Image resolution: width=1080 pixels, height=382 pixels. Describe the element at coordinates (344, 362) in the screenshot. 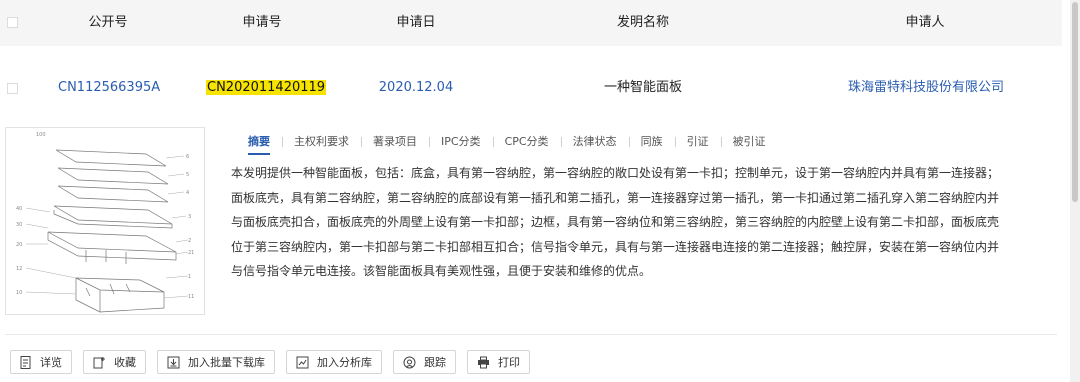

I see `add-to-analysis-label: 加入分析库` at that location.